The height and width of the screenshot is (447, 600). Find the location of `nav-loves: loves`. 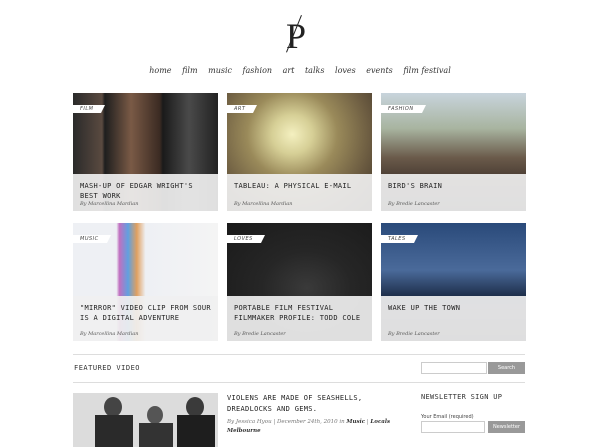

nav-loves: loves is located at coordinates (345, 70).